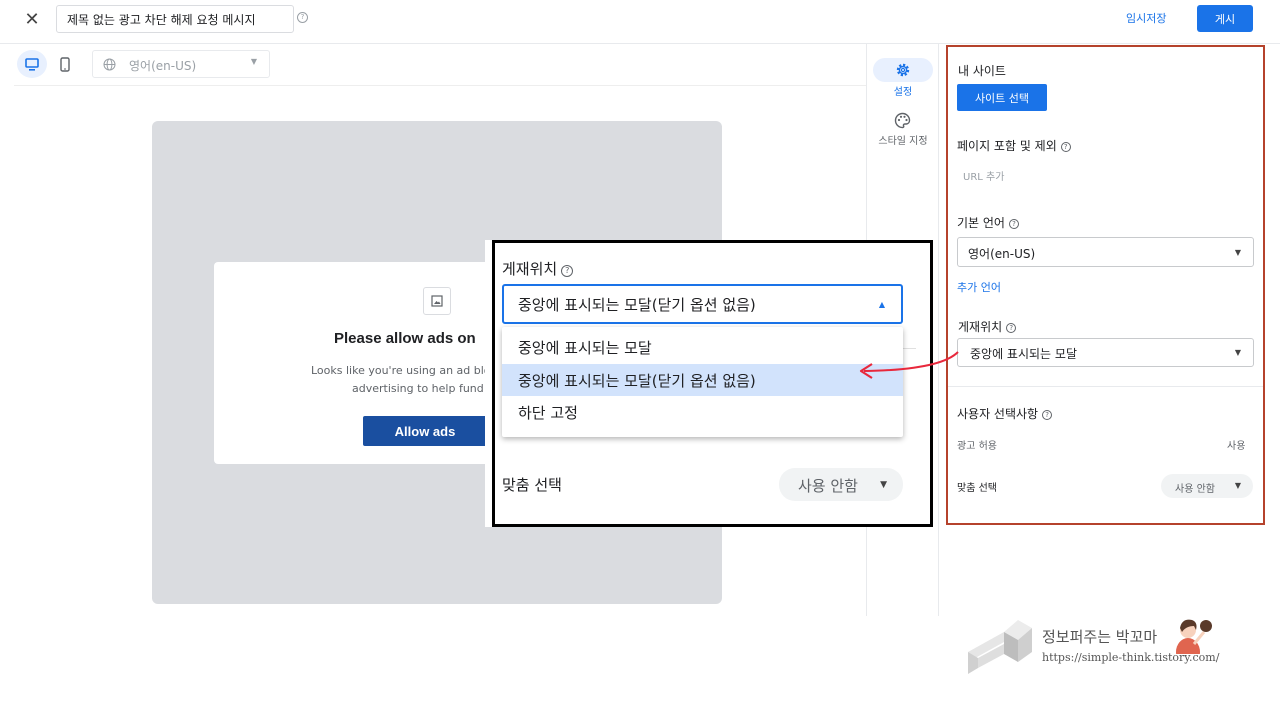 The image size is (1280, 720). I want to click on custom-choice-label: 맞춤 선택, so click(977, 488).